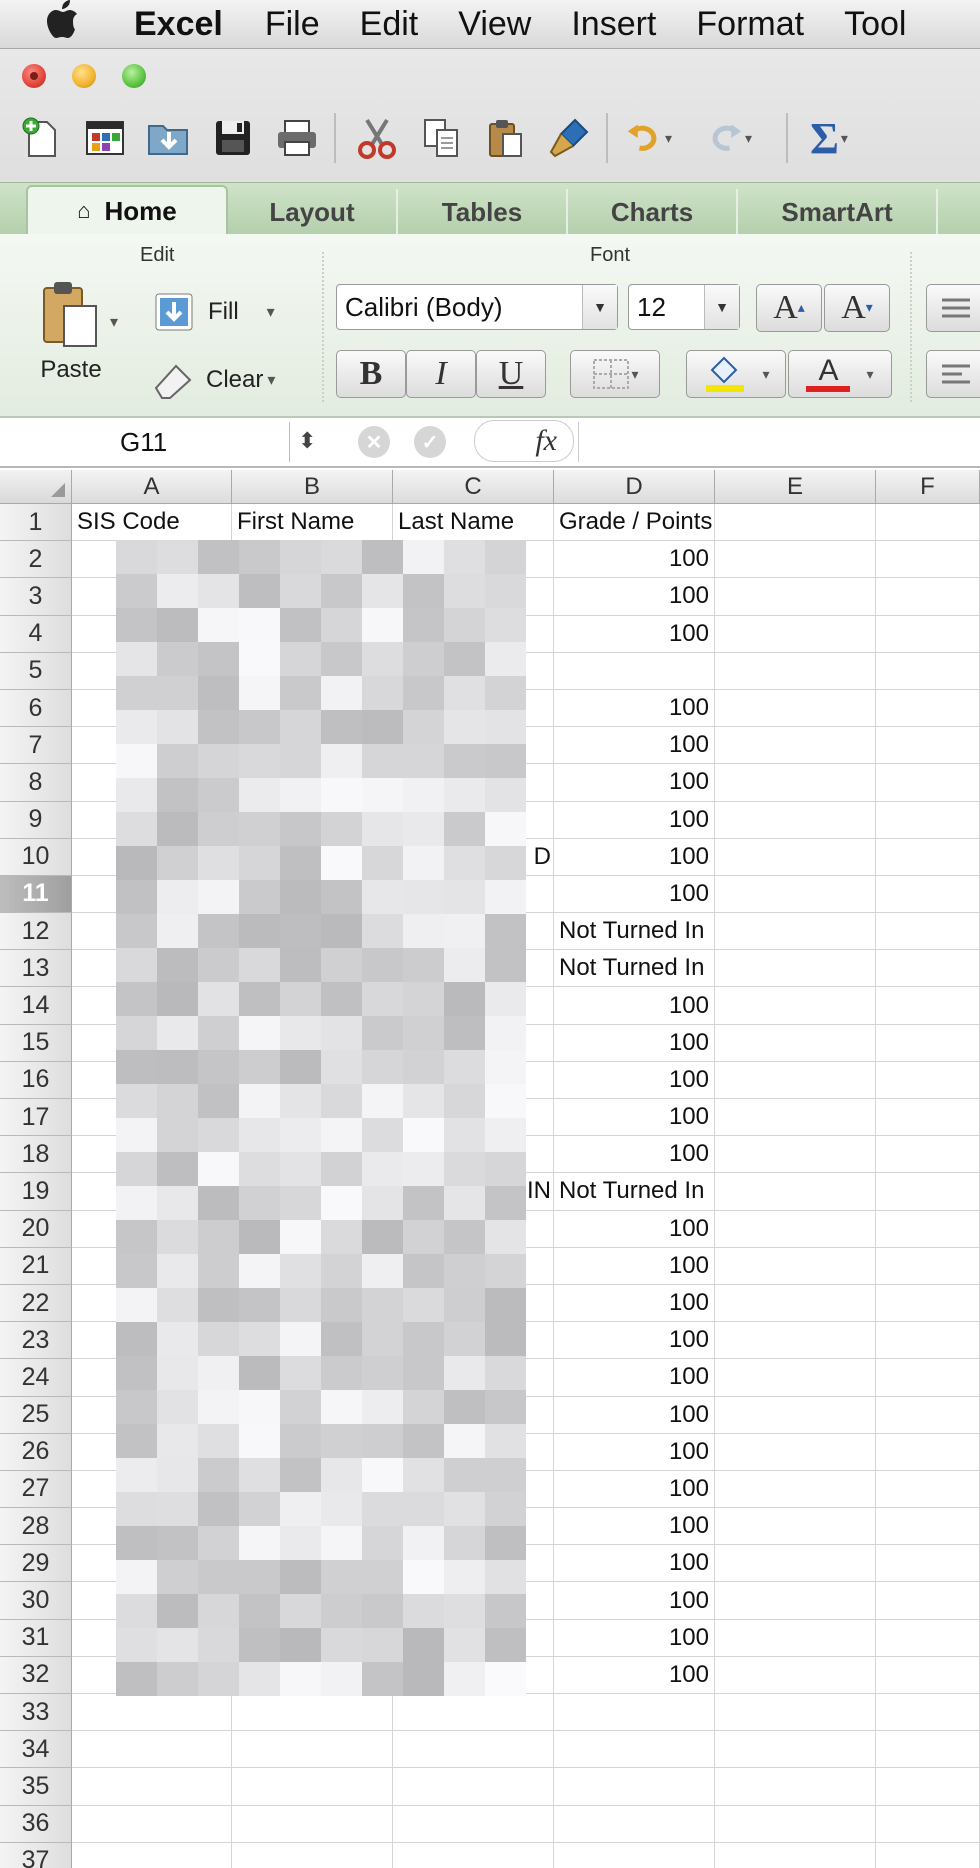  Describe the element at coordinates (313, 212) in the screenshot. I see `tab-layout: Layout` at that location.